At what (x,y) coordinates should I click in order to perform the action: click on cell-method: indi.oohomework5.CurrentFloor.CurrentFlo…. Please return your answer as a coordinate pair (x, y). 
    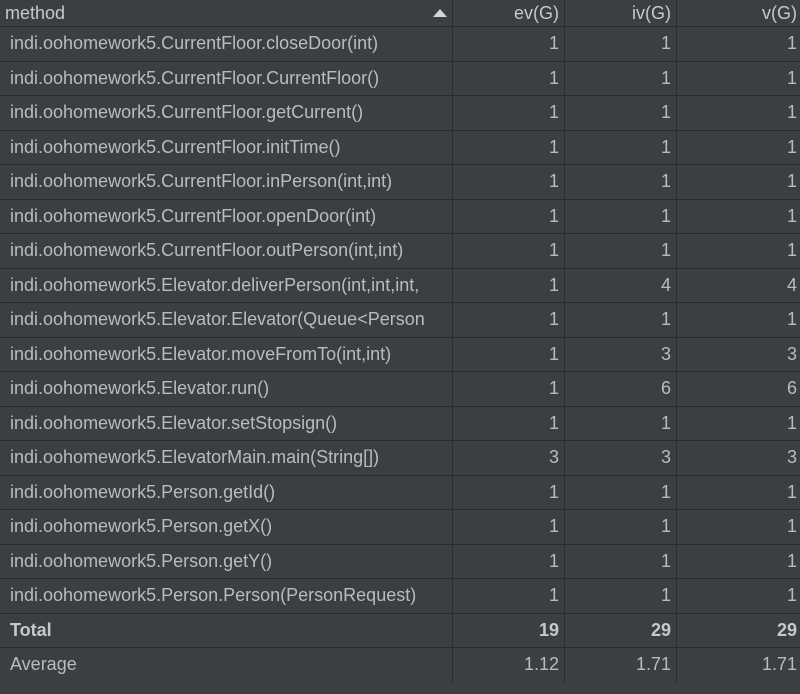
    Looking at the image, I should click on (226, 78).